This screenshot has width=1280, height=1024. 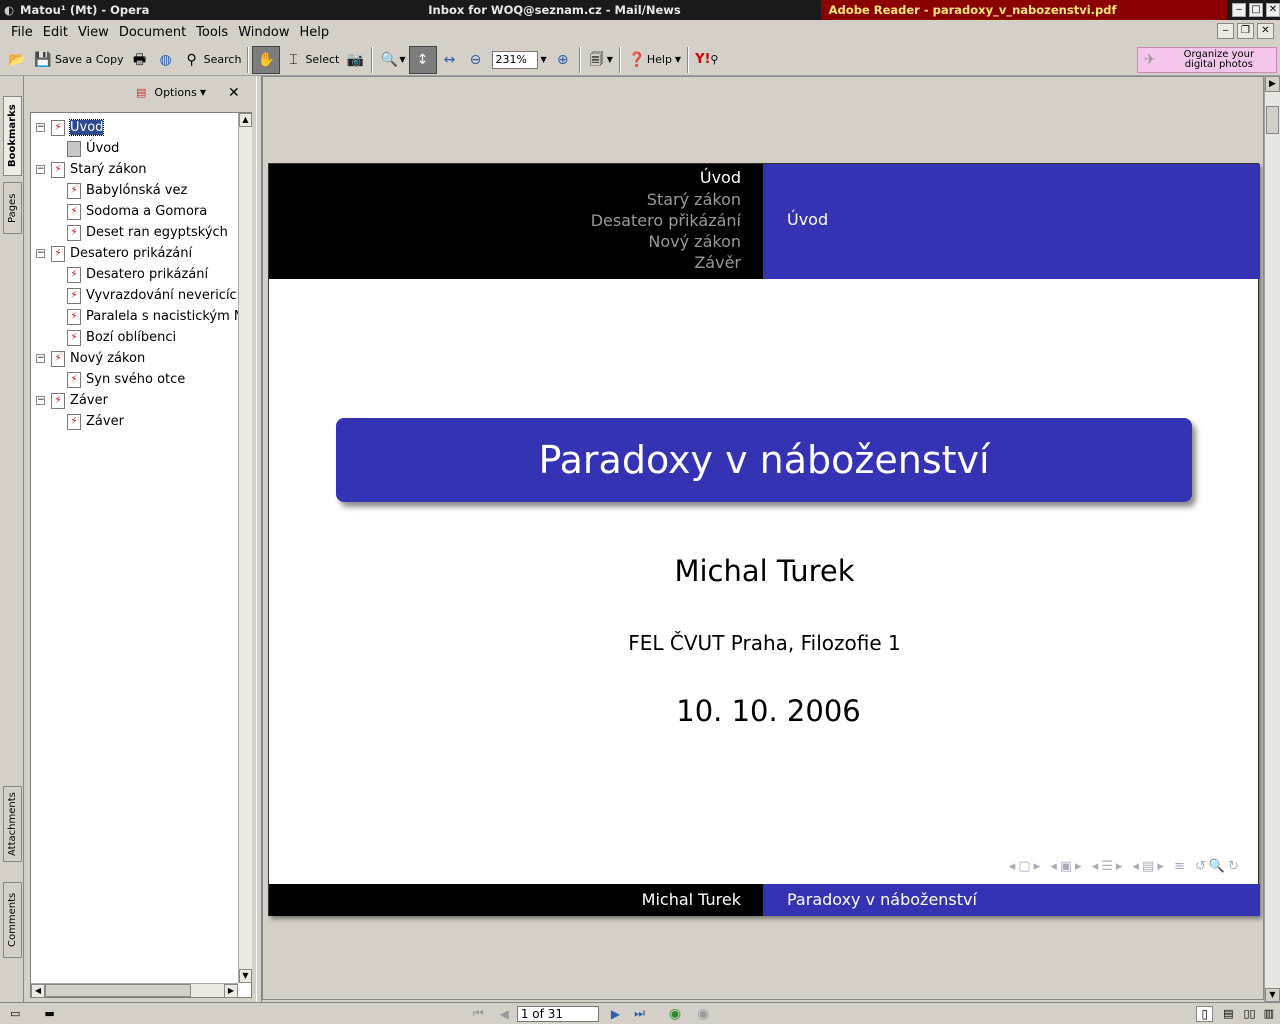 What do you see at coordinates (1207, 59) in the screenshot?
I see `organize-photos-promo: ✈ Organize your digital photos` at bounding box center [1207, 59].